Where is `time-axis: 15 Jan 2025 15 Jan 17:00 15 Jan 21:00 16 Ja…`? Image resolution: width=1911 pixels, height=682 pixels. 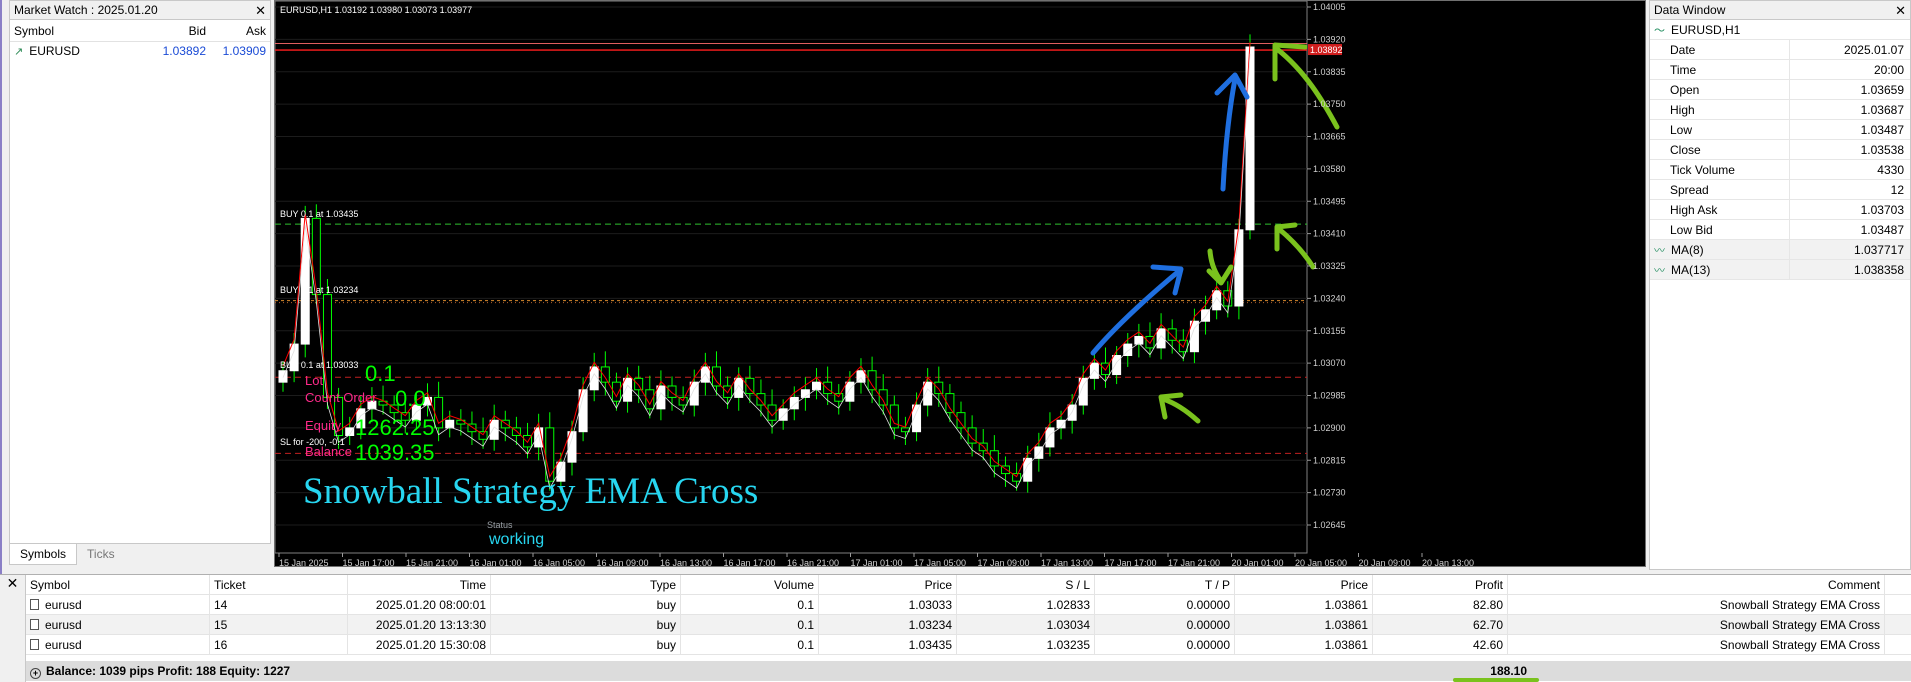
time-axis: 15 Jan 2025 15 Jan 17:00 15 Jan 21:00 16 Ja… is located at coordinates (876, 560).